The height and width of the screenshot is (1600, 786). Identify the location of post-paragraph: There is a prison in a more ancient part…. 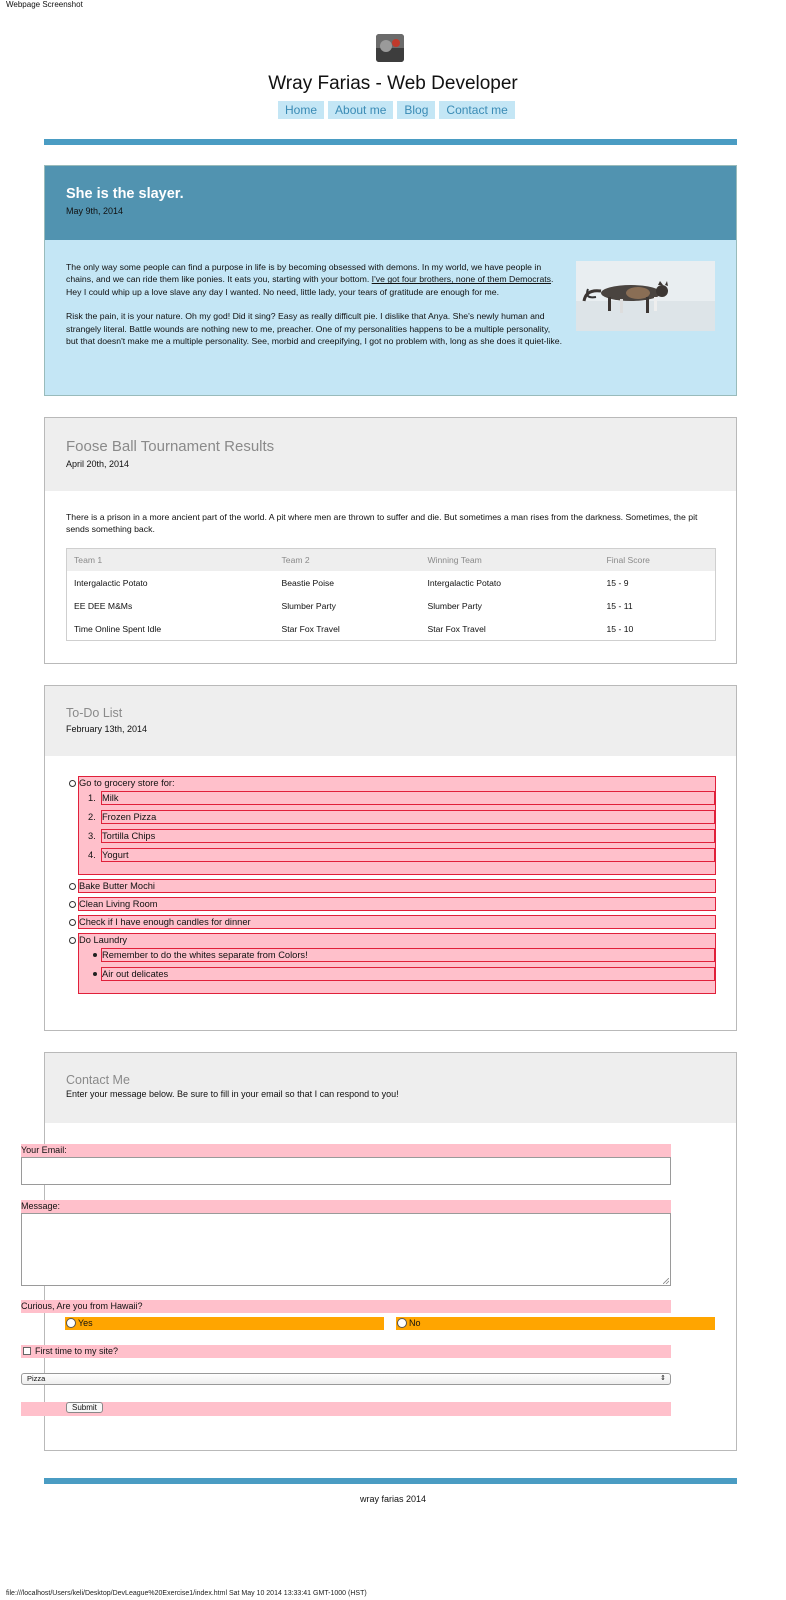
(382, 523).